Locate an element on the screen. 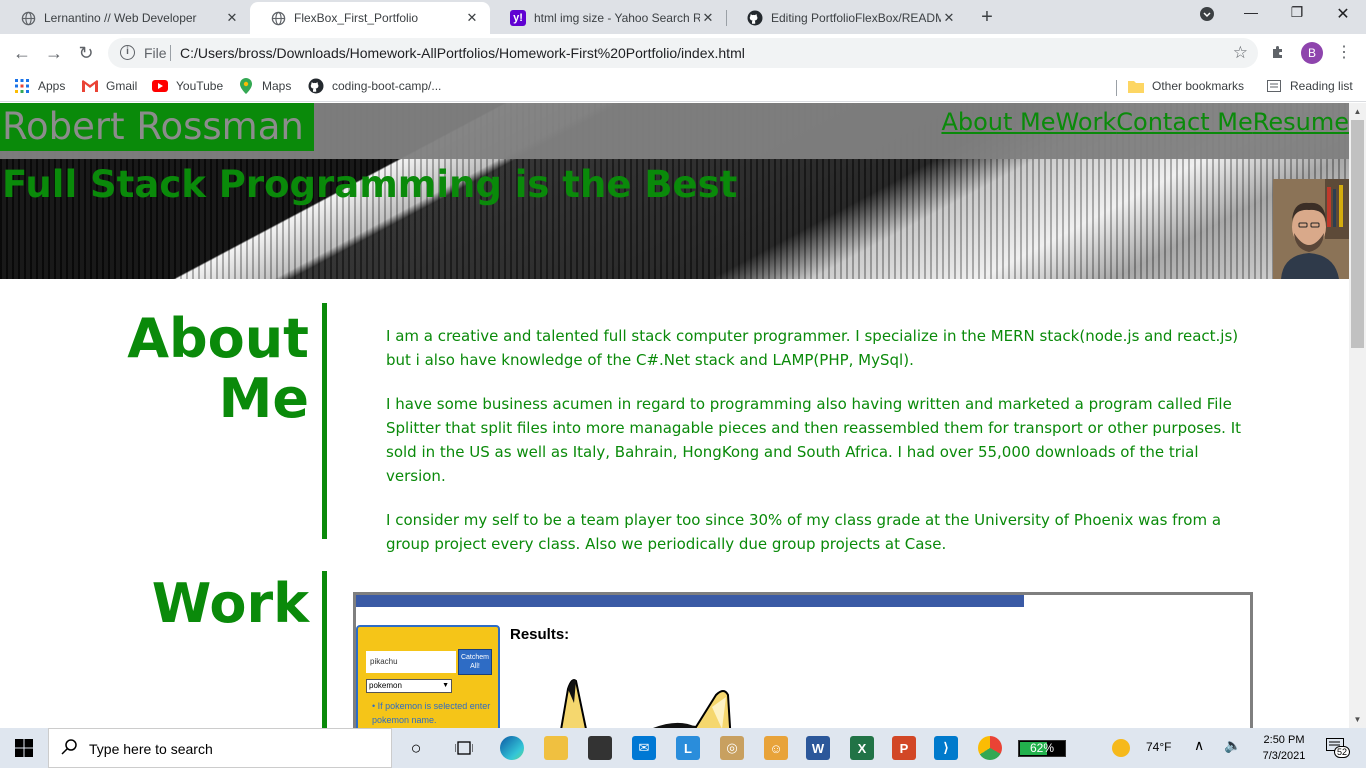  weather-temp: 74°F is located at coordinates (1158, 747).